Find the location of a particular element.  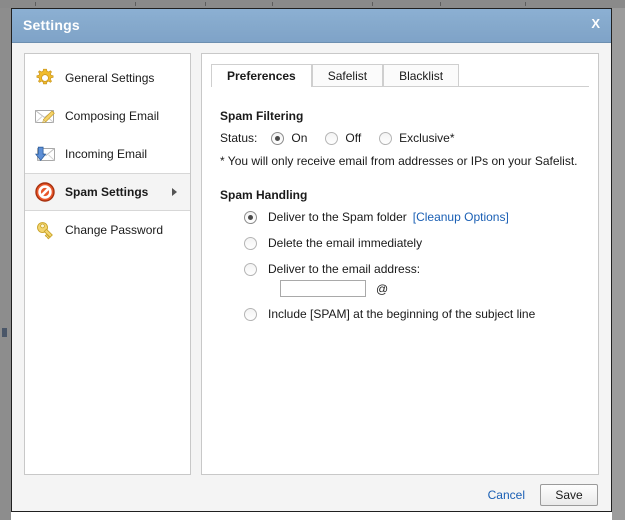

radio-deliver-spam-folder-label: Deliver to the Spam folder is located at coordinates (337, 217).